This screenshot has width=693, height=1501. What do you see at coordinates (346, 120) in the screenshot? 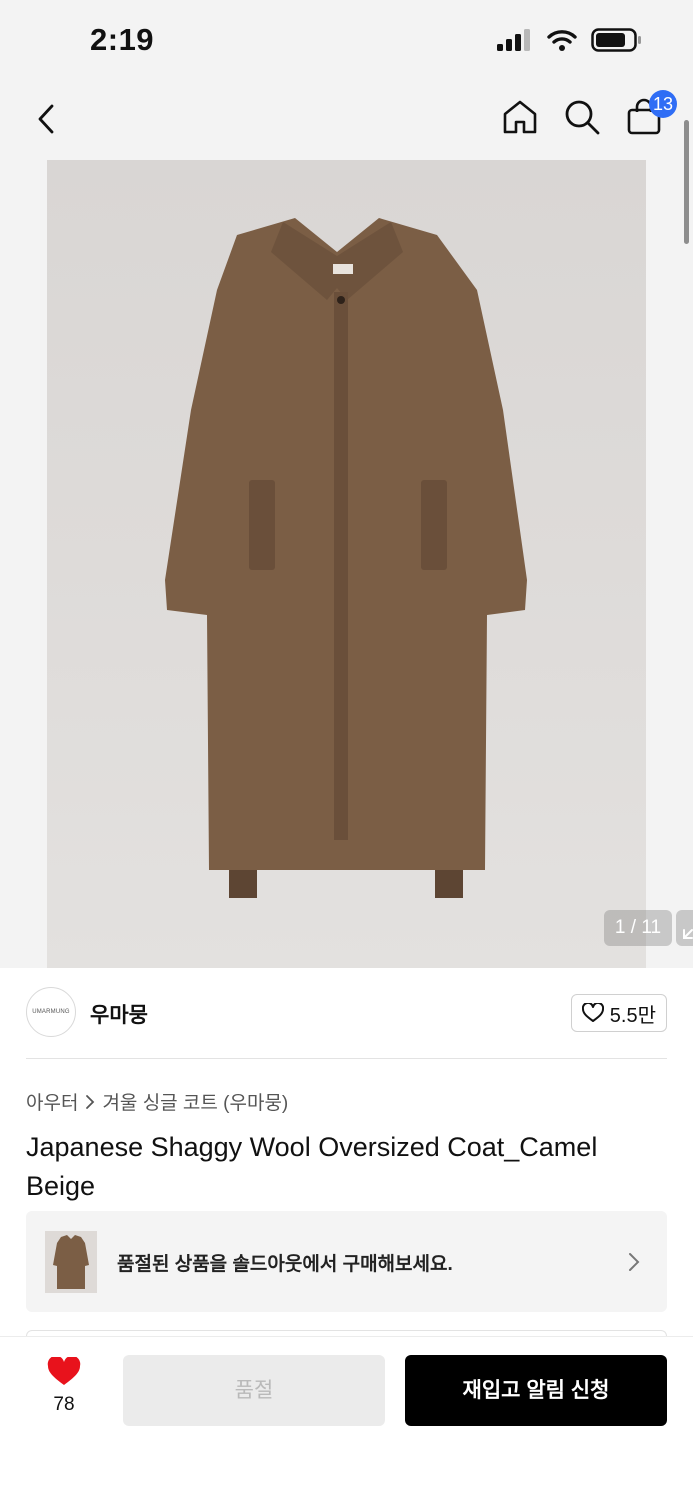
I see `nav-bar: 13` at bounding box center [346, 120].